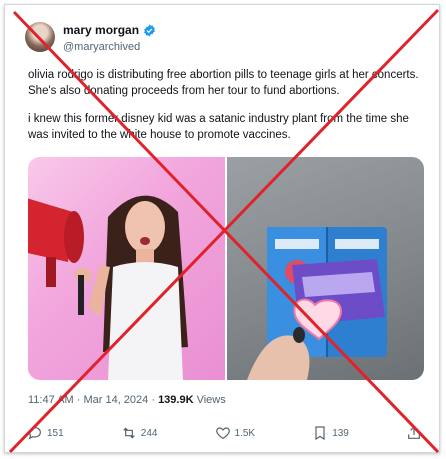  I want to click on tweet-date: Mar 14, 2024, so click(115, 400).